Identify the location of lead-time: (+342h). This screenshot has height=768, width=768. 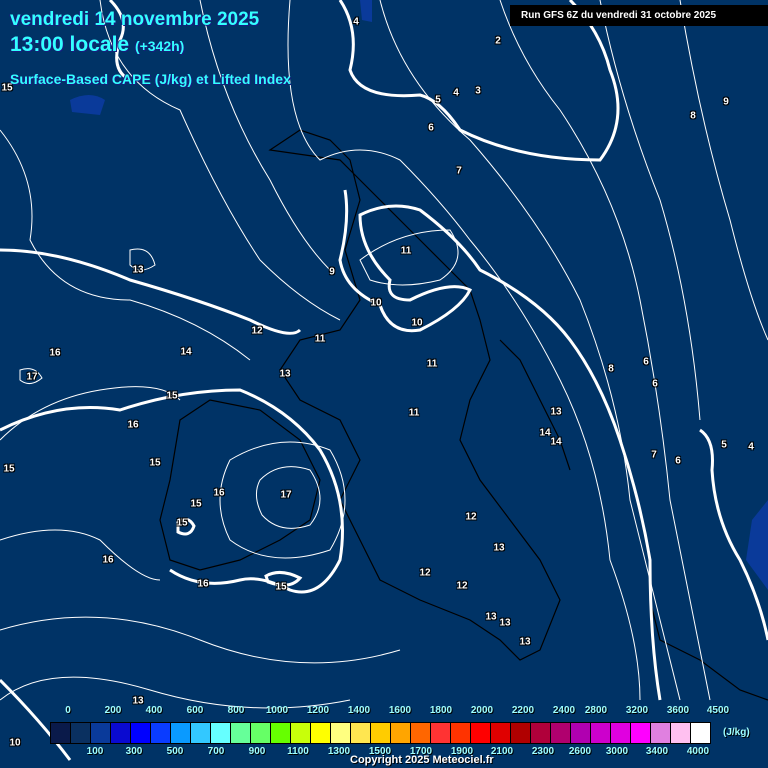
(159, 46).